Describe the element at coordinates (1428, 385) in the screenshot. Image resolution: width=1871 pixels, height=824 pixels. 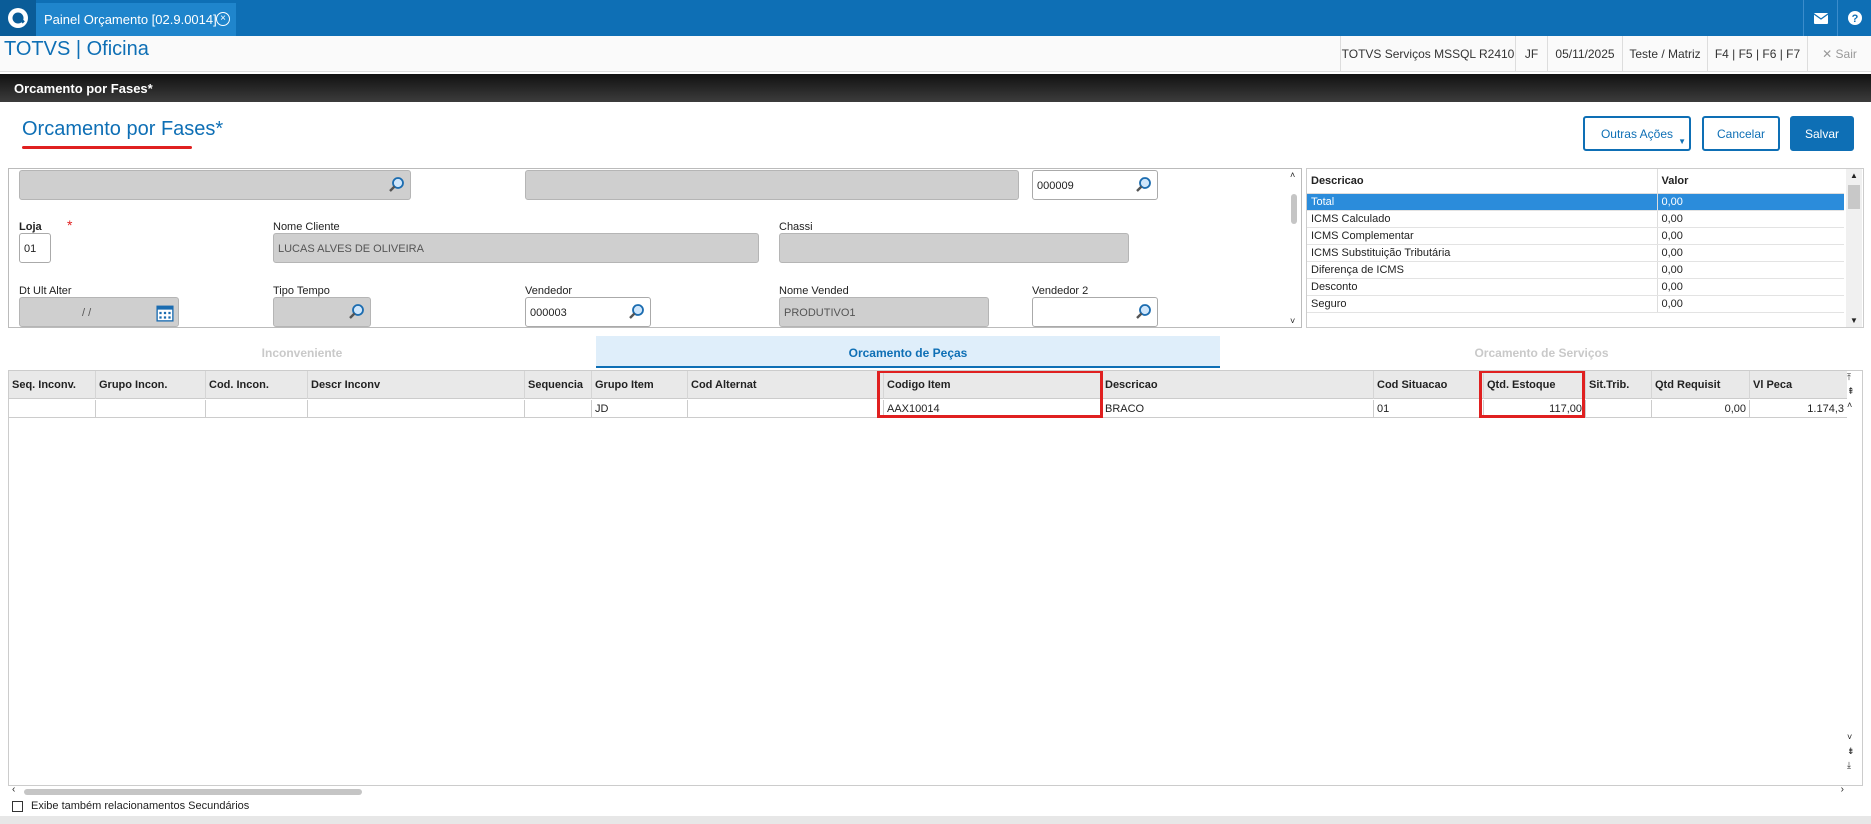
I see `col-cod-situacao: Cod Situacao` at that location.